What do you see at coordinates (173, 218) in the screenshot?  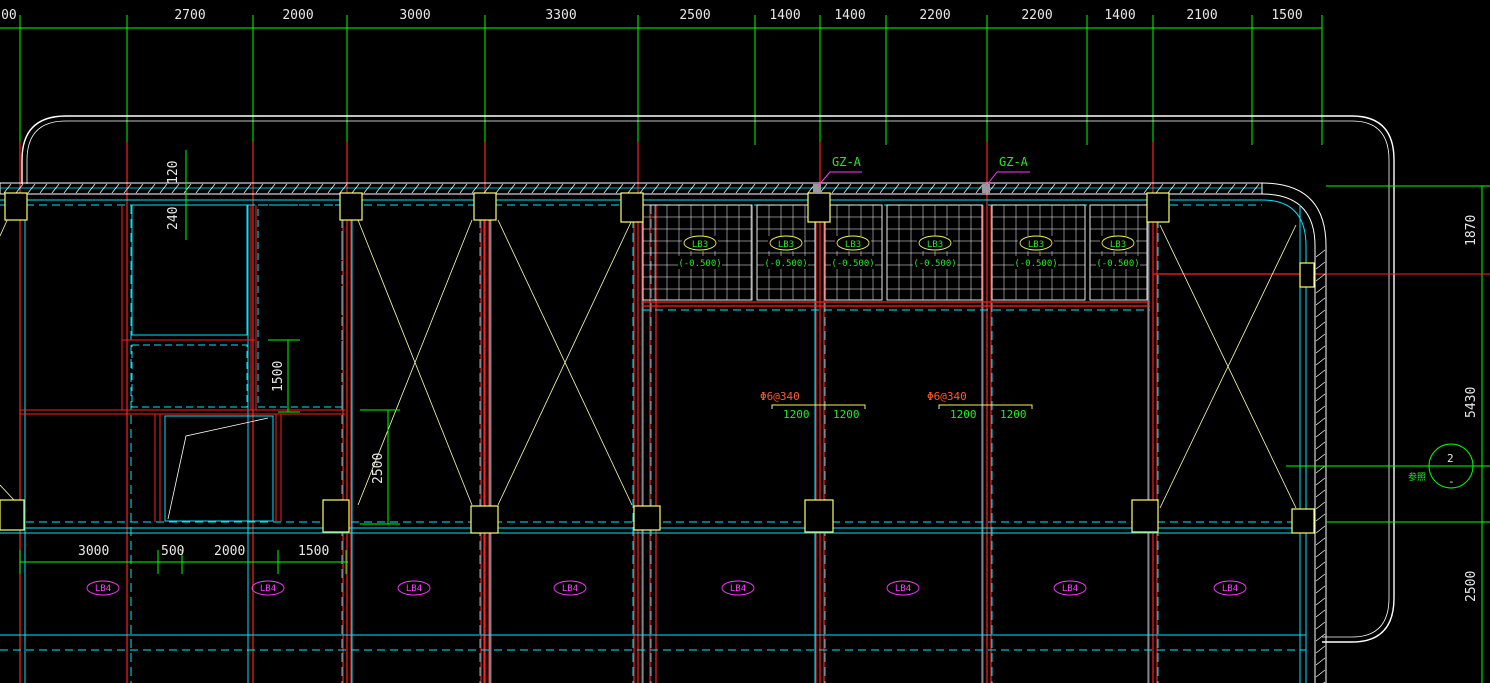 I see `dim-240: 240` at bounding box center [173, 218].